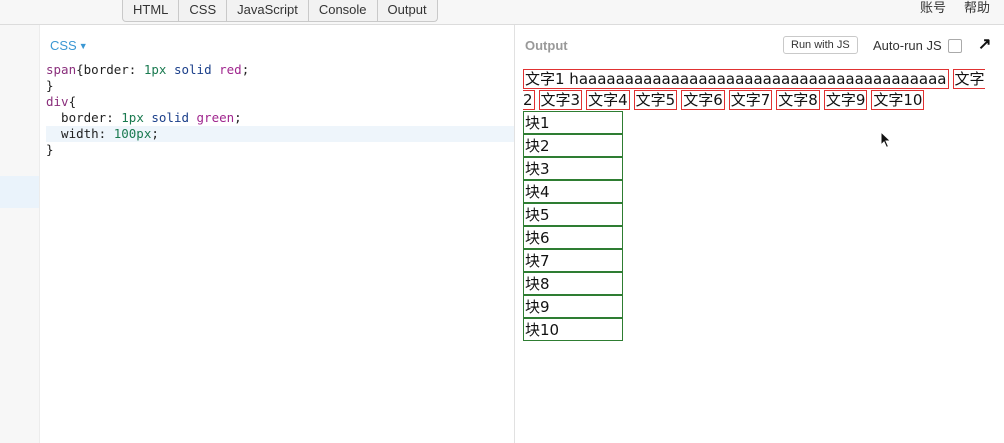 The height and width of the screenshot is (443, 1004). I want to click on panel-tabs: HTML CSS JavaScript Console Output, so click(280, 11).